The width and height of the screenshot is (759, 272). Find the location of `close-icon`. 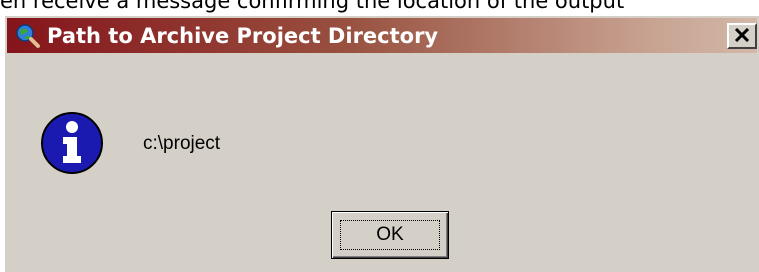

close-icon is located at coordinates (742, 36).